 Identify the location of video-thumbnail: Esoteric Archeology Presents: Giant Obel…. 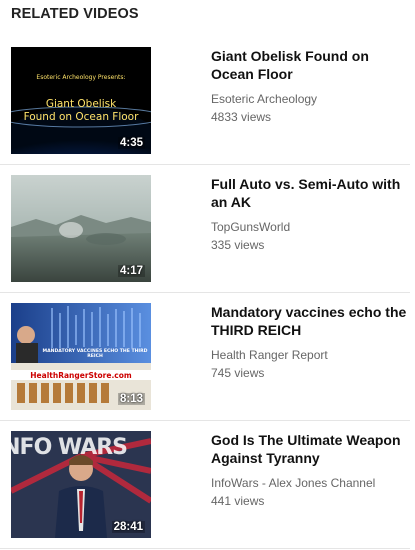
(81, 100).